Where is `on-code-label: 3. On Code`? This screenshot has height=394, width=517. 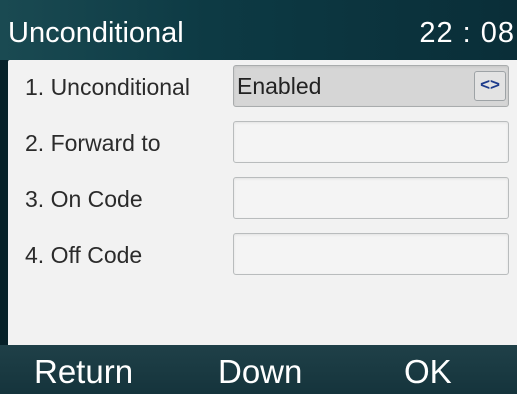
on-code-label: 3. On Code is located at coordinates (84, 199).